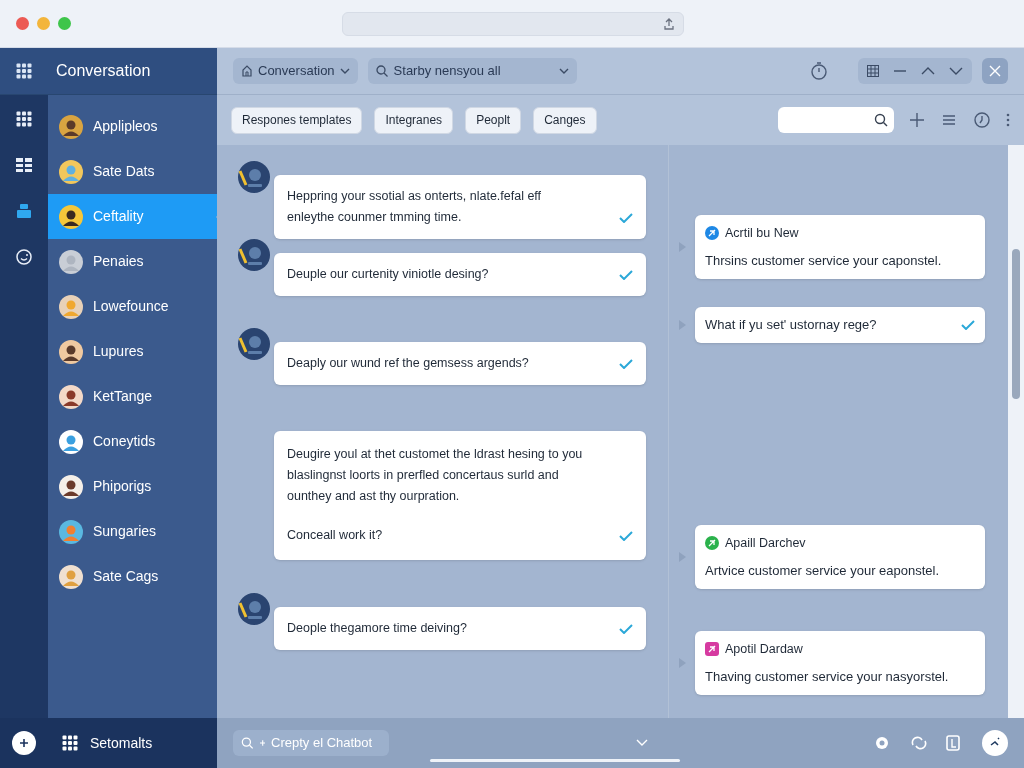  I want to click on sidebar-item: Applipleos, so click(132, 126).